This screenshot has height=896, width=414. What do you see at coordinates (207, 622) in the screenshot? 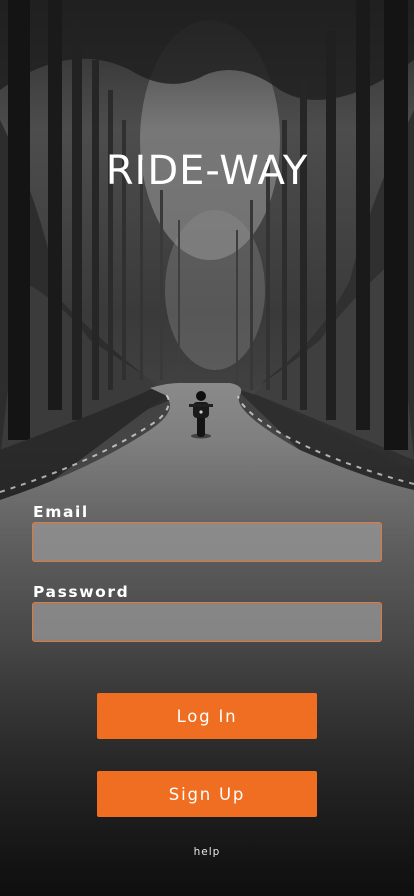
I see `password-input` at bounding box center [207, 622].